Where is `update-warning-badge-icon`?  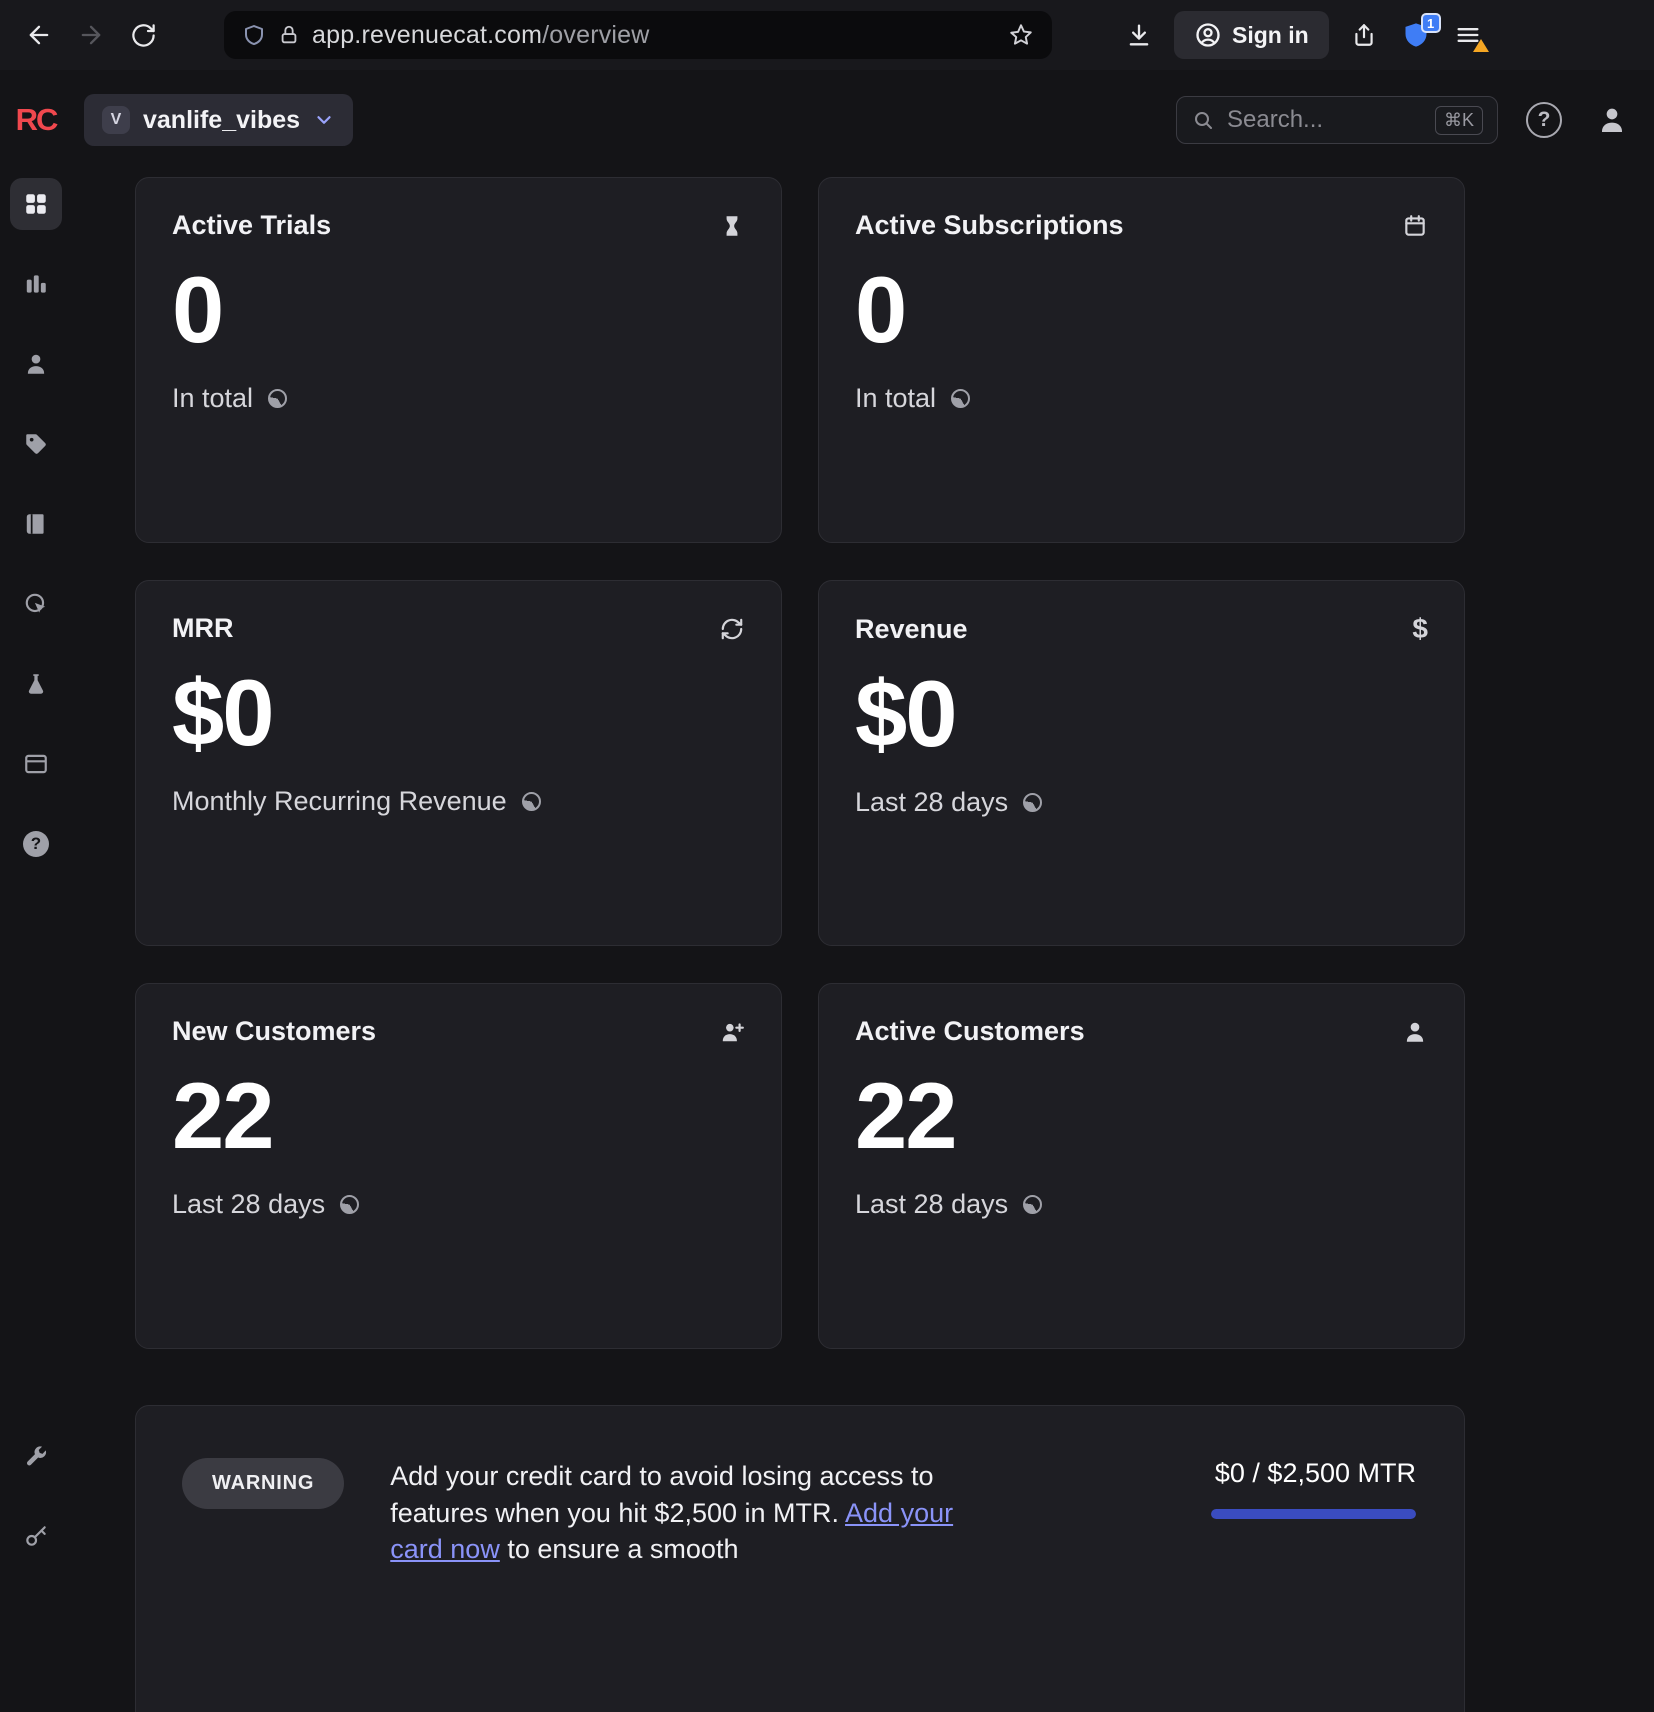
update-warning-badge-icon is located at coordinates (1480, 45).